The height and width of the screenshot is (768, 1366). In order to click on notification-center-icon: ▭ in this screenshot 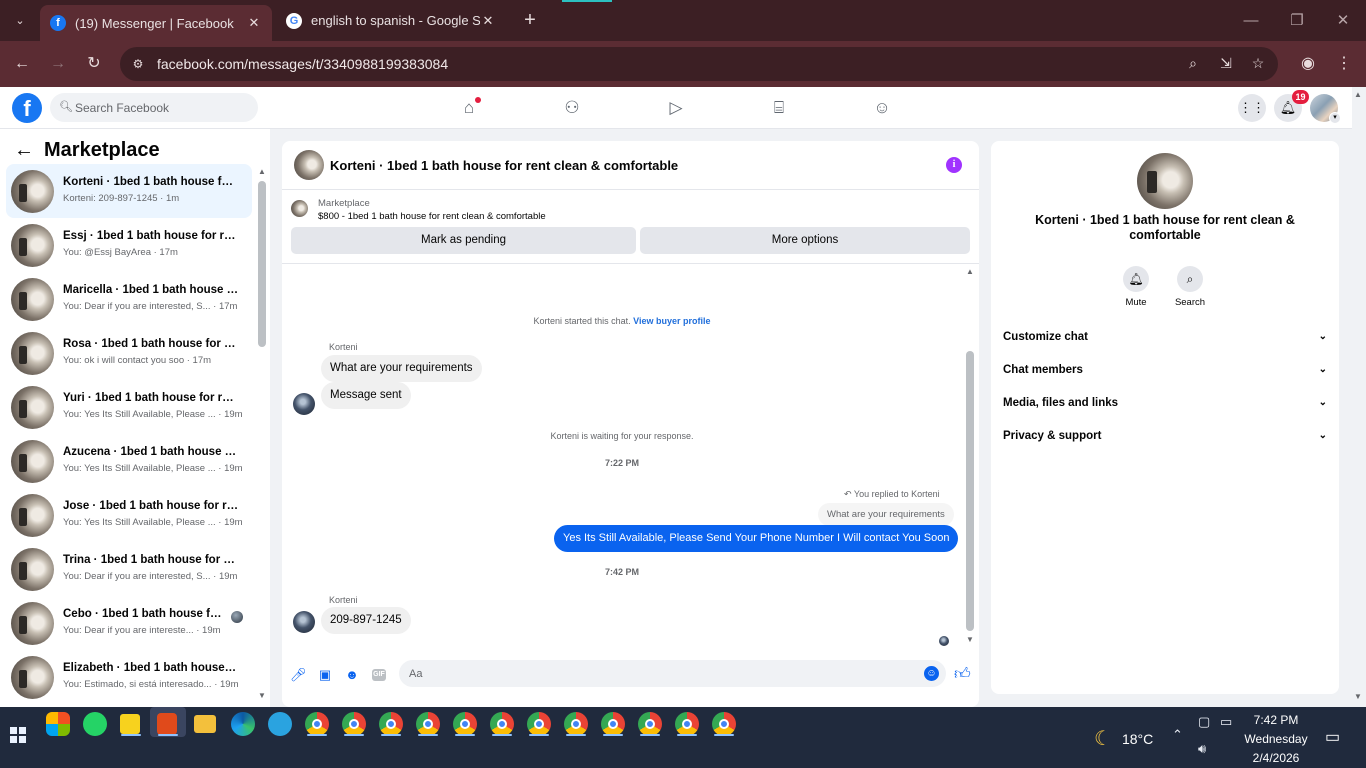, I will do `click(1332, 737)`.